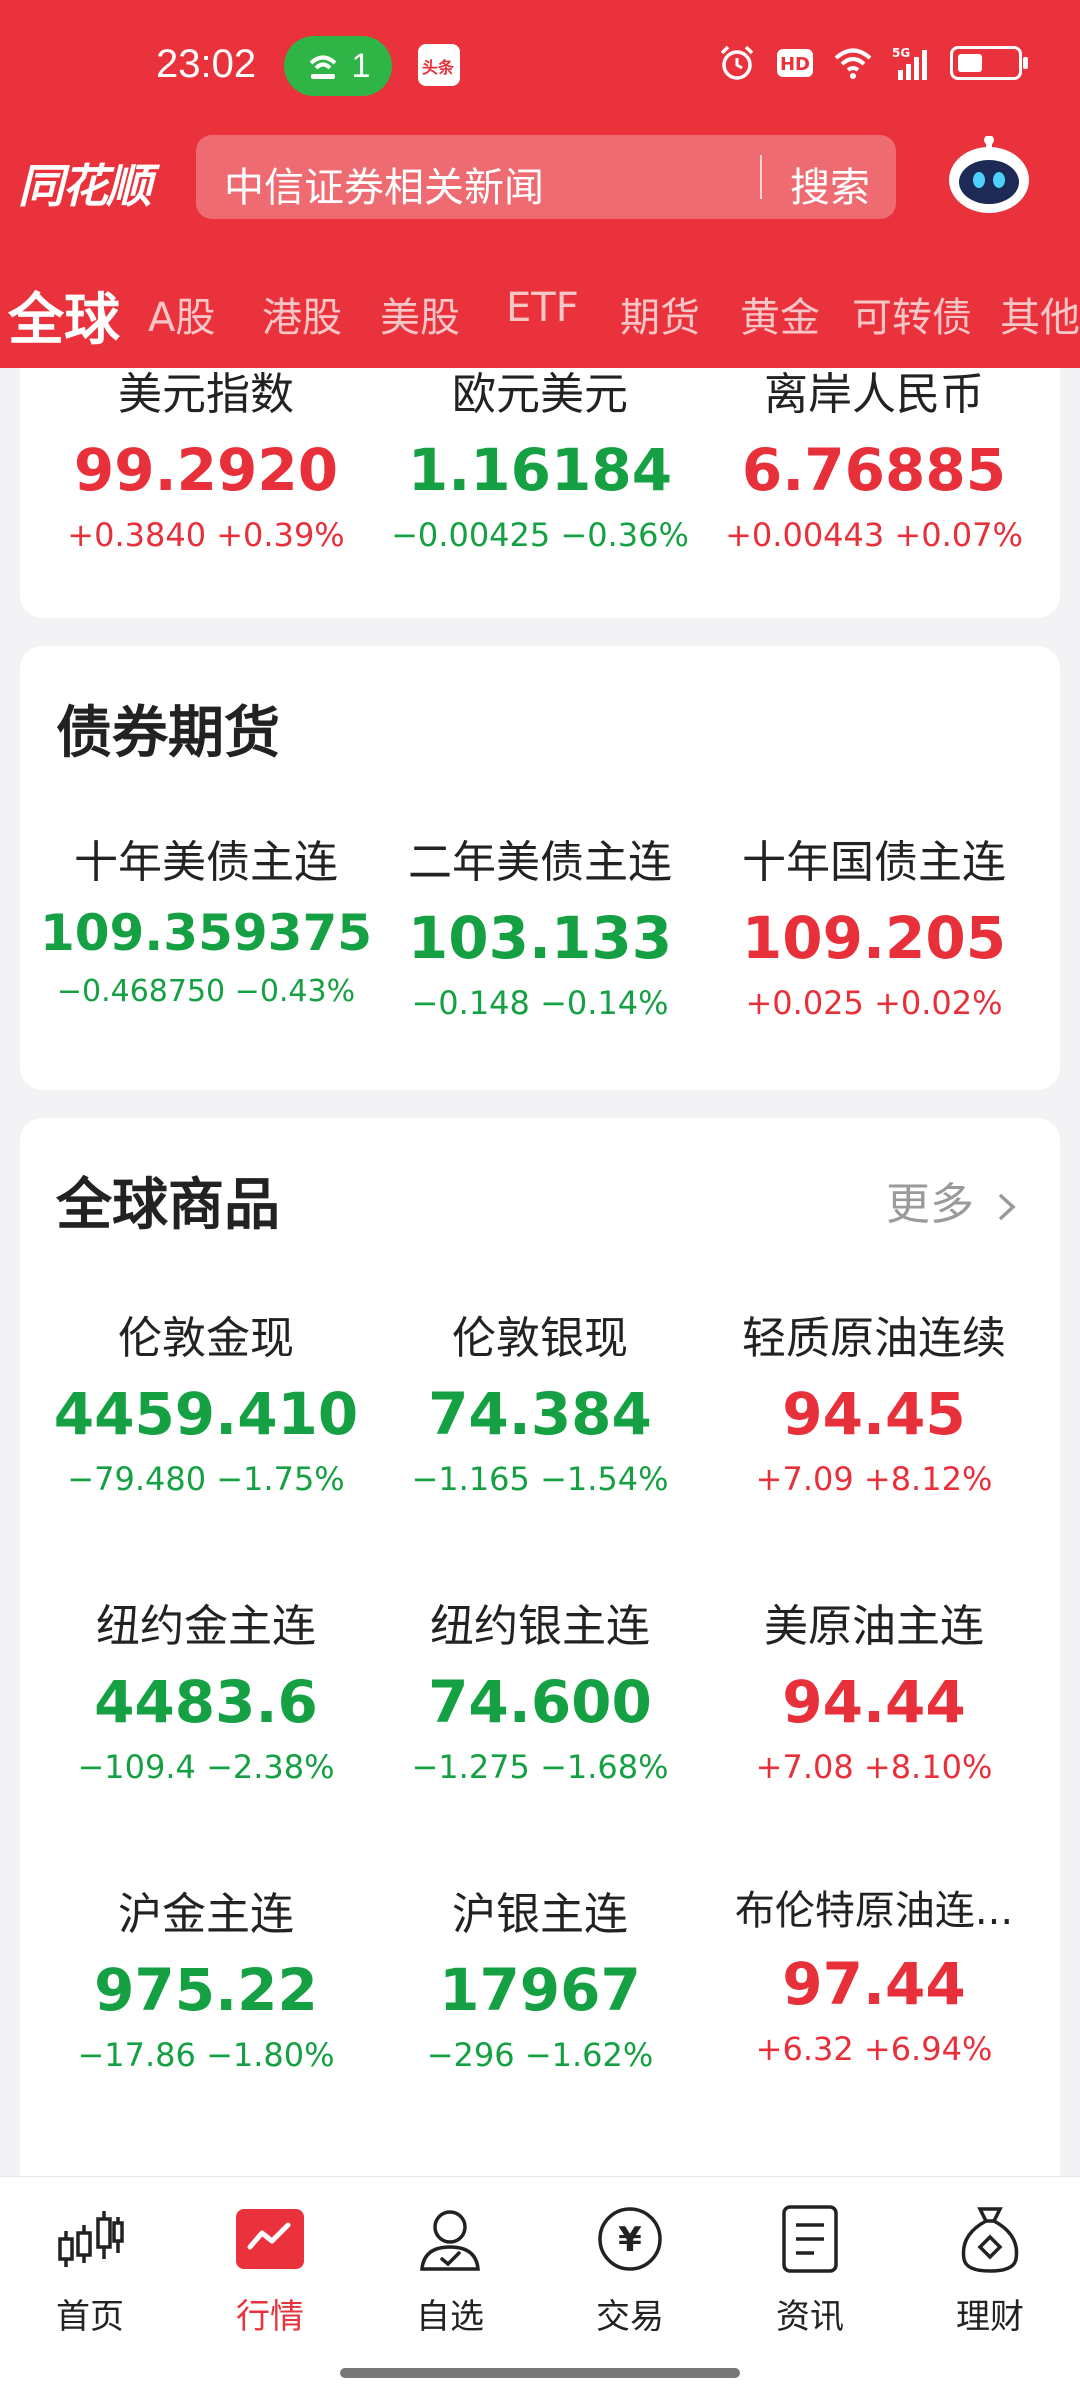 The width and height of the screenshot is (1080, 2401). I want to click on quote-change: −0.148 −0.14%, so click(540, 1003).